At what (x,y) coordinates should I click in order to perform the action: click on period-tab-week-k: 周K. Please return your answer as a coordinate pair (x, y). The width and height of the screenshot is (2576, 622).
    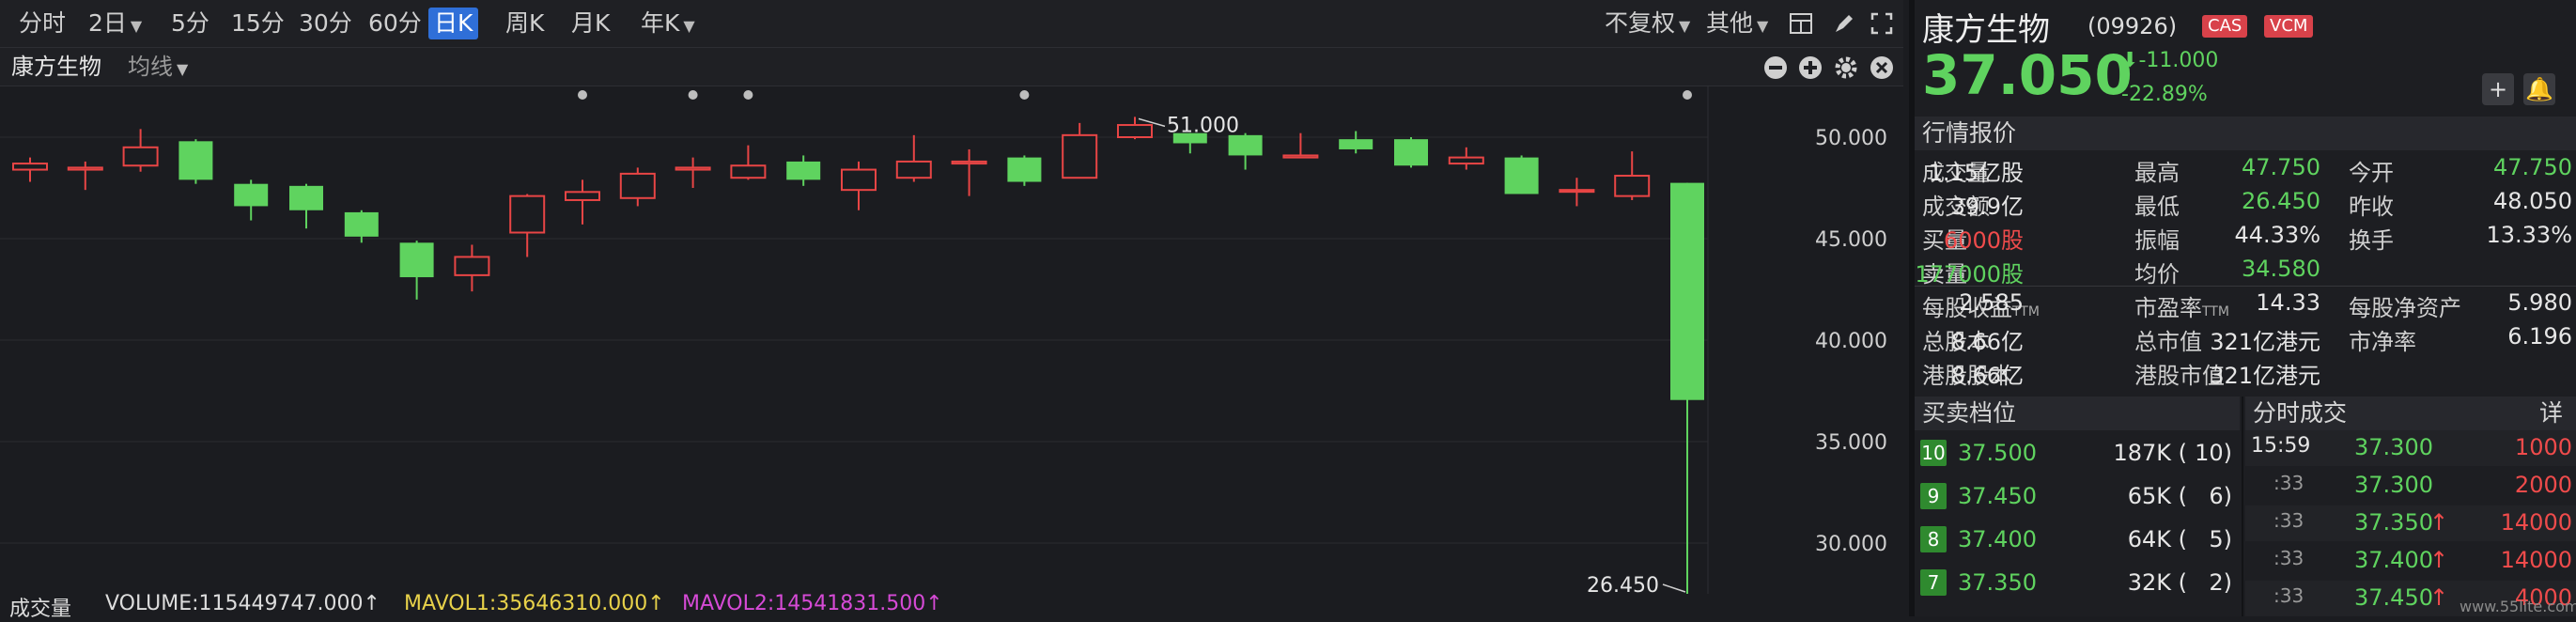
    Looking at the image, I should click on (525, 23).